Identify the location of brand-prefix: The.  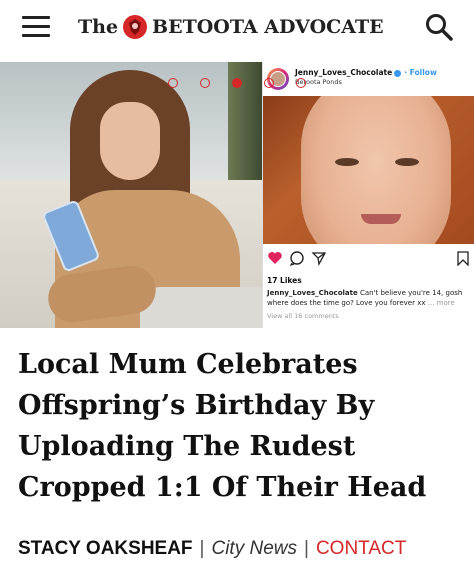
(98, 27).